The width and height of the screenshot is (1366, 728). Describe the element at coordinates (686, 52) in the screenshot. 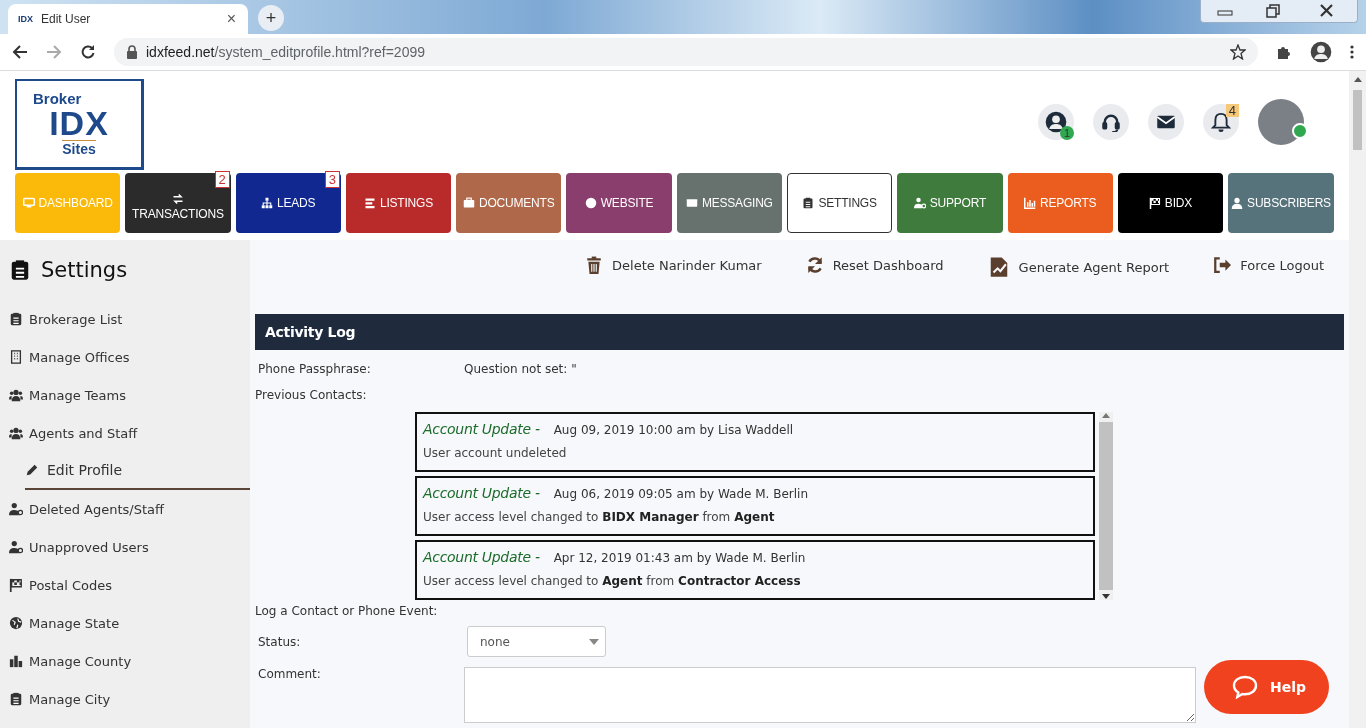

I see `address-bar: idxfeed.net/system_editprofile.html?ref=2099` at that location.